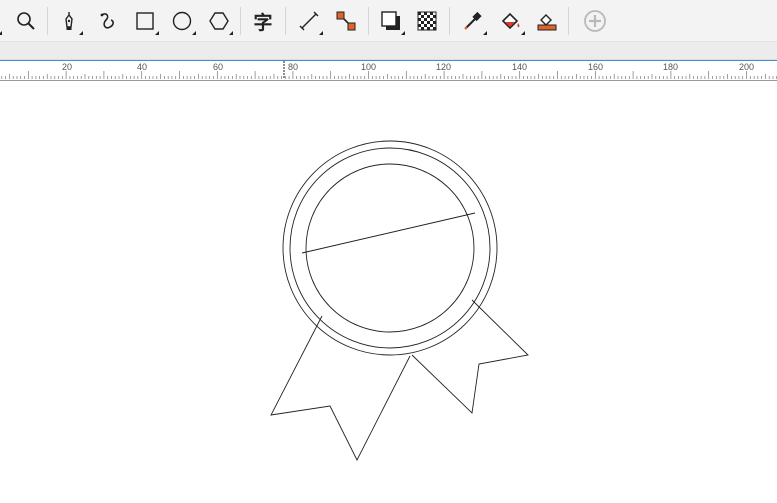 The height and width of the screenshot is (503, 777). Describe the element at coordinates (388, 233) in the screenshot. I see `badge-diagonal-line` at that location.